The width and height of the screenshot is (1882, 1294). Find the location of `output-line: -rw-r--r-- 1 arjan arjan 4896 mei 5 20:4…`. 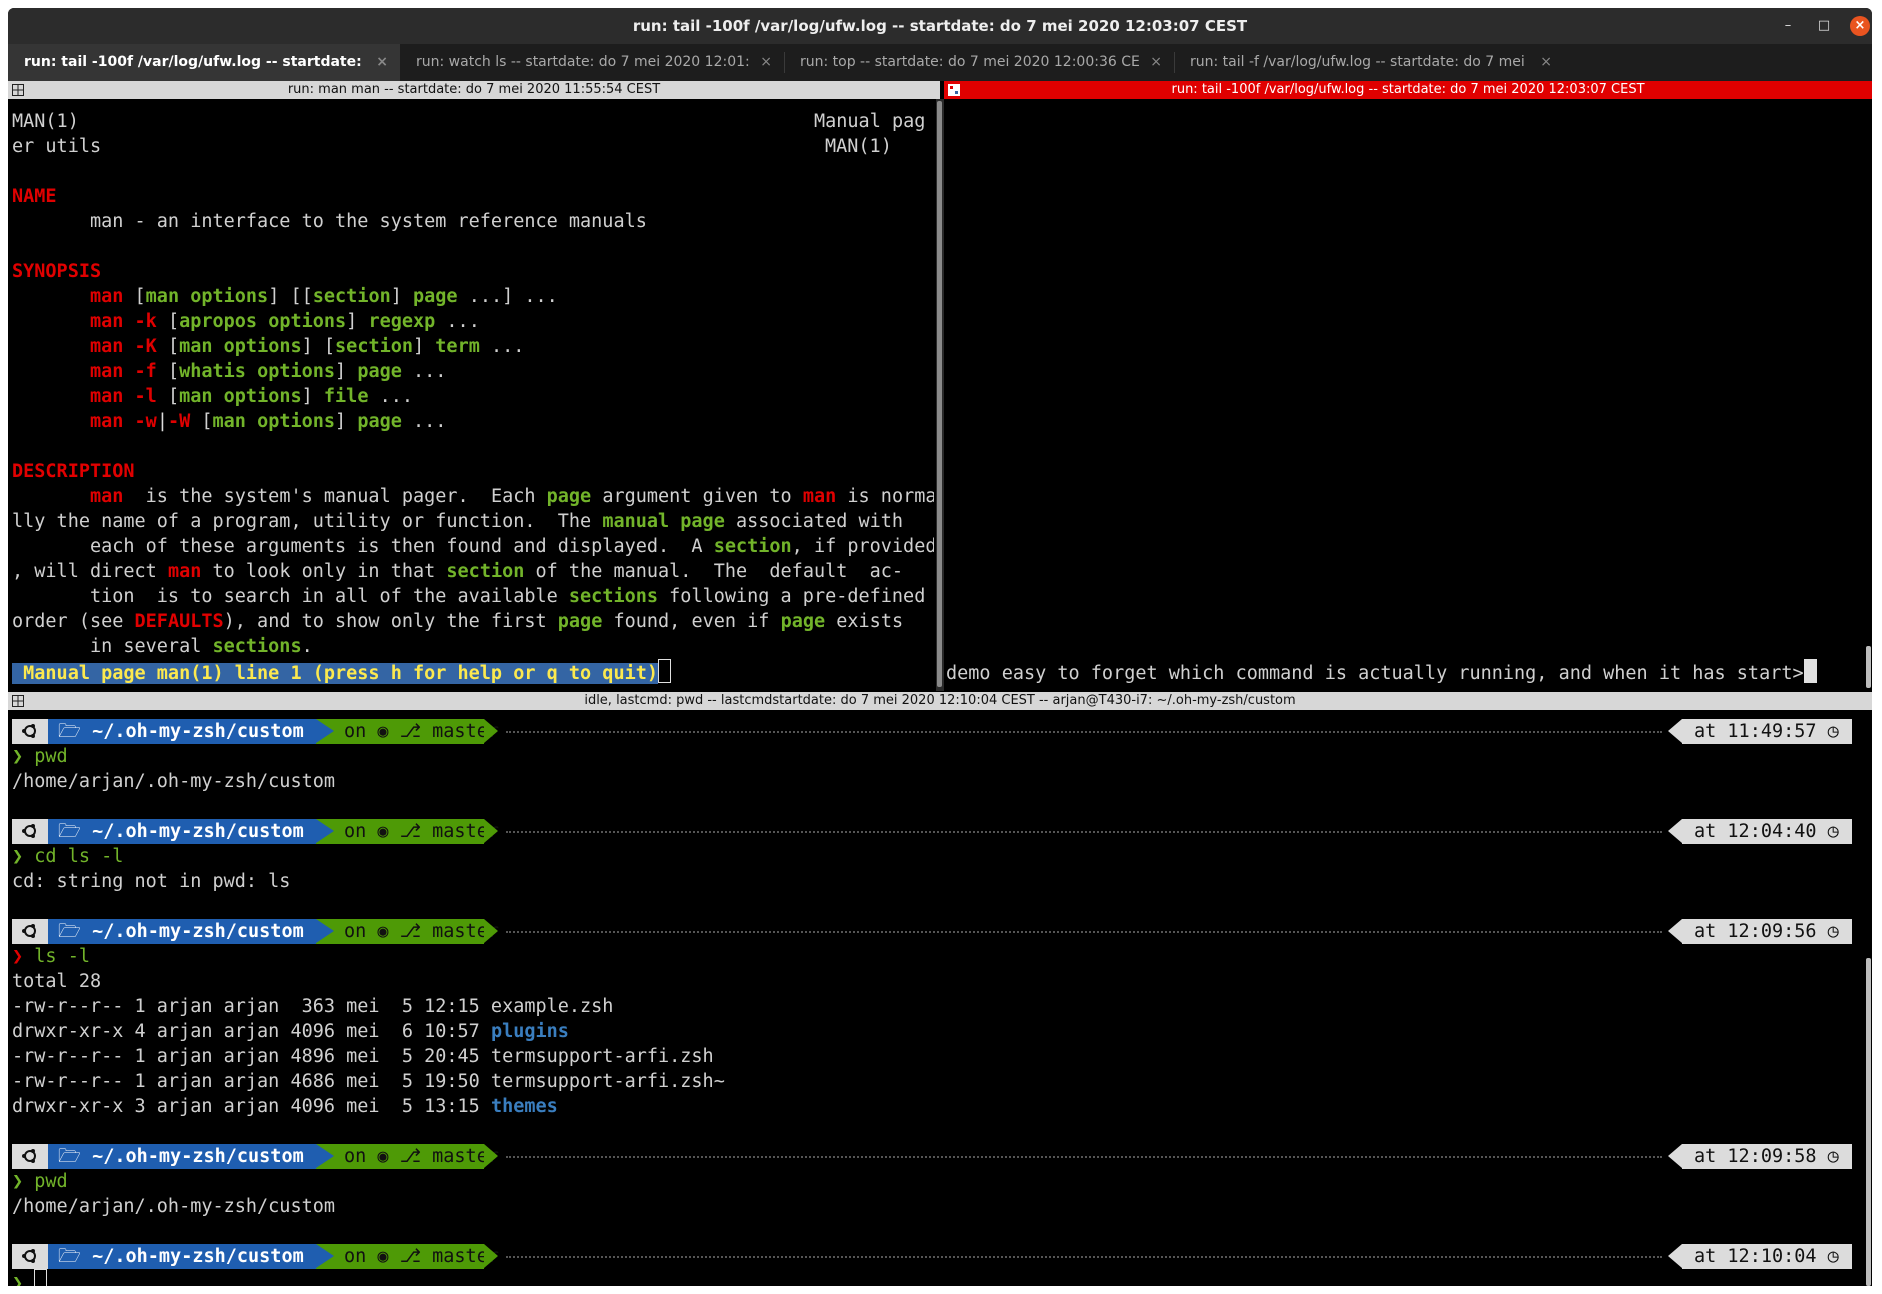

output-line: -rw-r--r-- 1 arjan arjan 4896 mei 5 20:4… is located at coordinates (363, 1056).